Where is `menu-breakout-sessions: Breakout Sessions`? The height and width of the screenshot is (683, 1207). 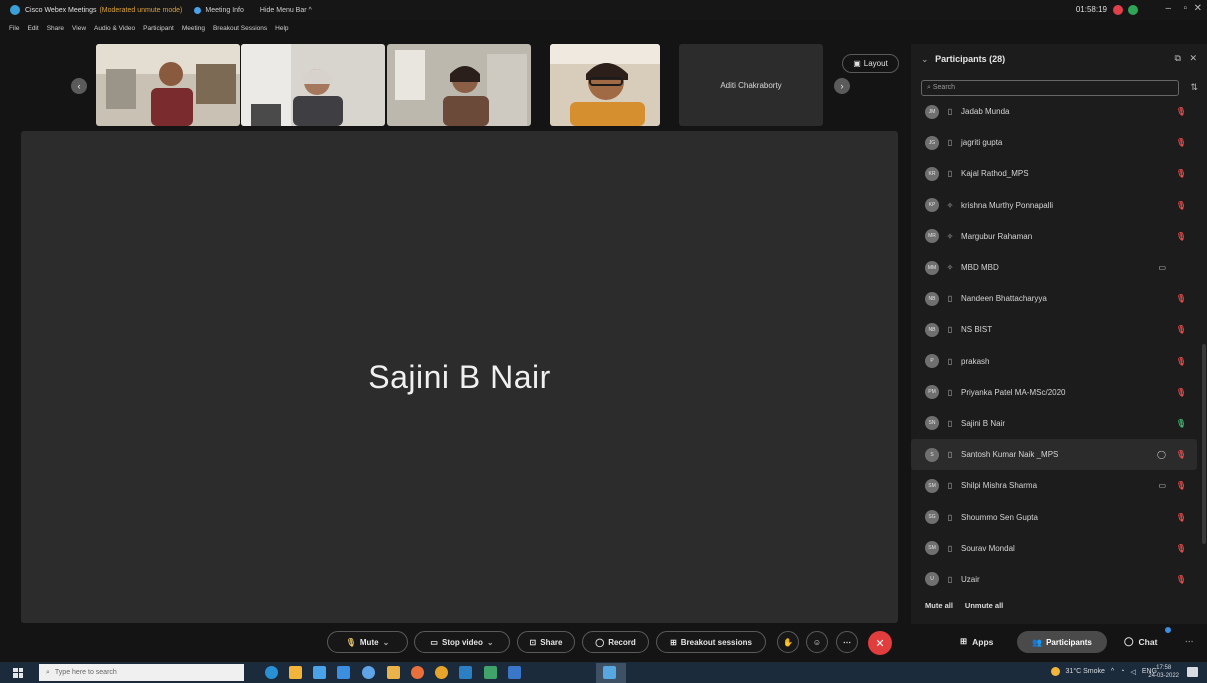 menu-breakout-sessions: Breakout Sessions is located at coordinates (240, 28).